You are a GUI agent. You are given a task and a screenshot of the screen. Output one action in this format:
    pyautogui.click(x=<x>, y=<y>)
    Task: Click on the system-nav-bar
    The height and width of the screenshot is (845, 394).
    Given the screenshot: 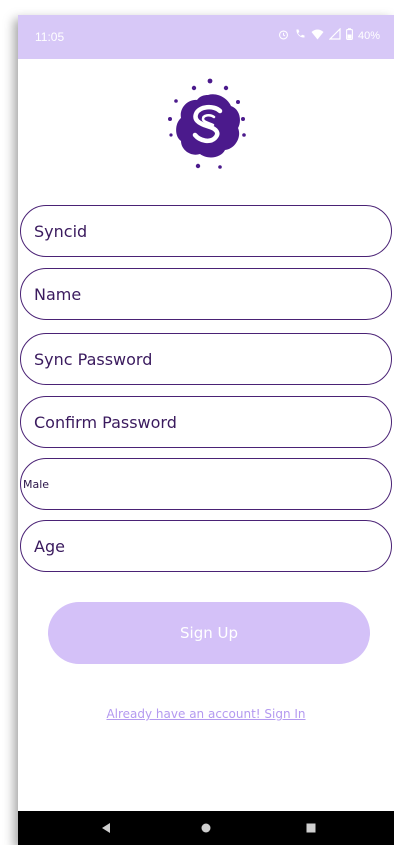 What is the action you would take?
    pyautogui.click(x=206, y=828)
    